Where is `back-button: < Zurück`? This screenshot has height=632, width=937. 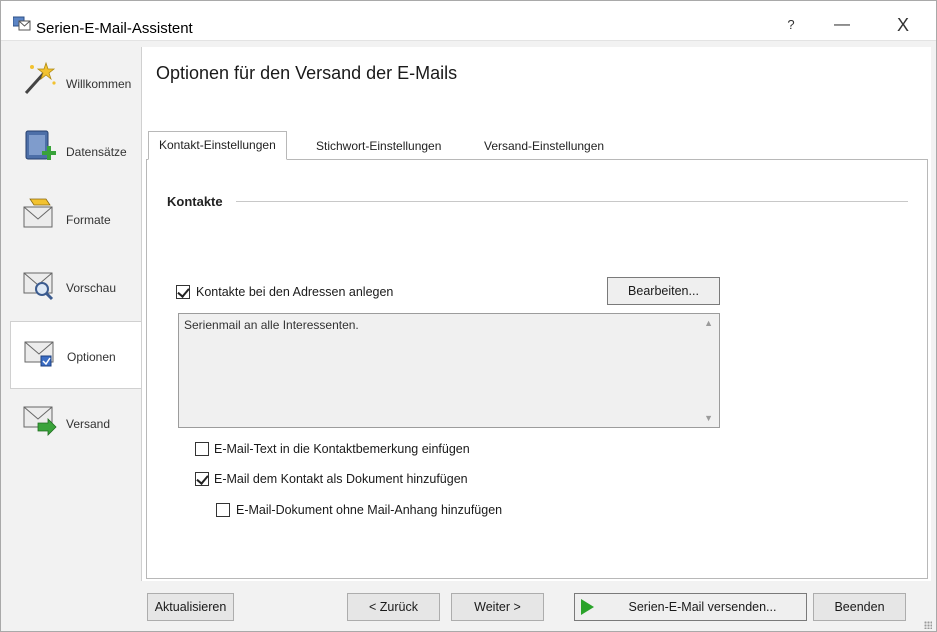 back-button: < Zurück is located at coordinates (393, 607).